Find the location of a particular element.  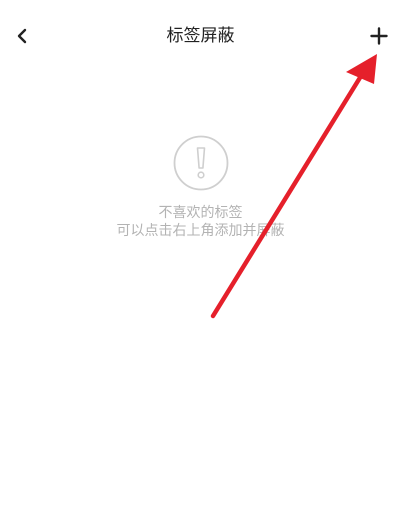

add-tag-button is located at coordinates (379, 36).